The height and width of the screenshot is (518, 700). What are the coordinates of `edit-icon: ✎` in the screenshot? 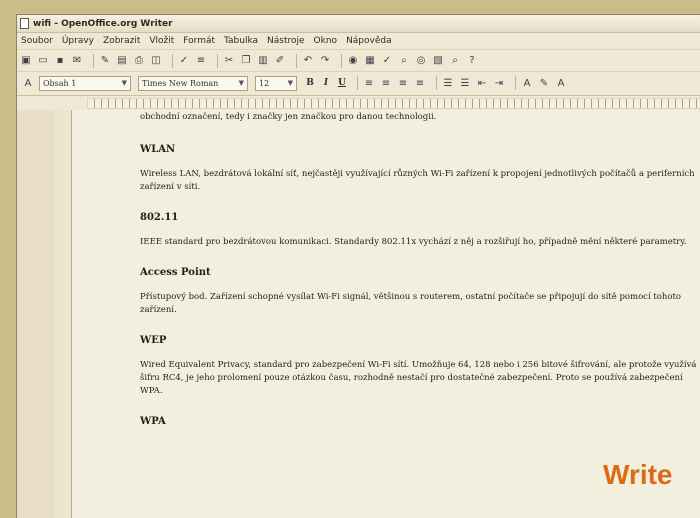 It's located at (105, 61).